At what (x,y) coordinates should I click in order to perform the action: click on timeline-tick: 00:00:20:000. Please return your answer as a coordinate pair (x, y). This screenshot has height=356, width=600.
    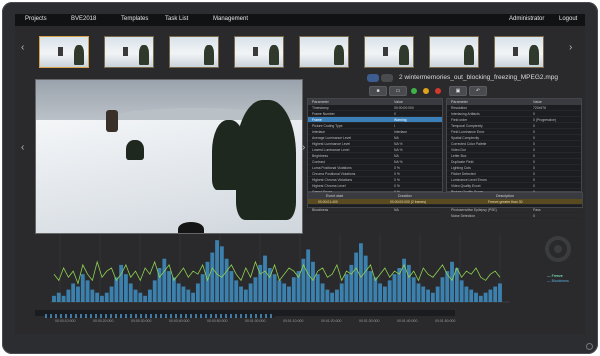
    Looking at the image, I should click on (103, 321).